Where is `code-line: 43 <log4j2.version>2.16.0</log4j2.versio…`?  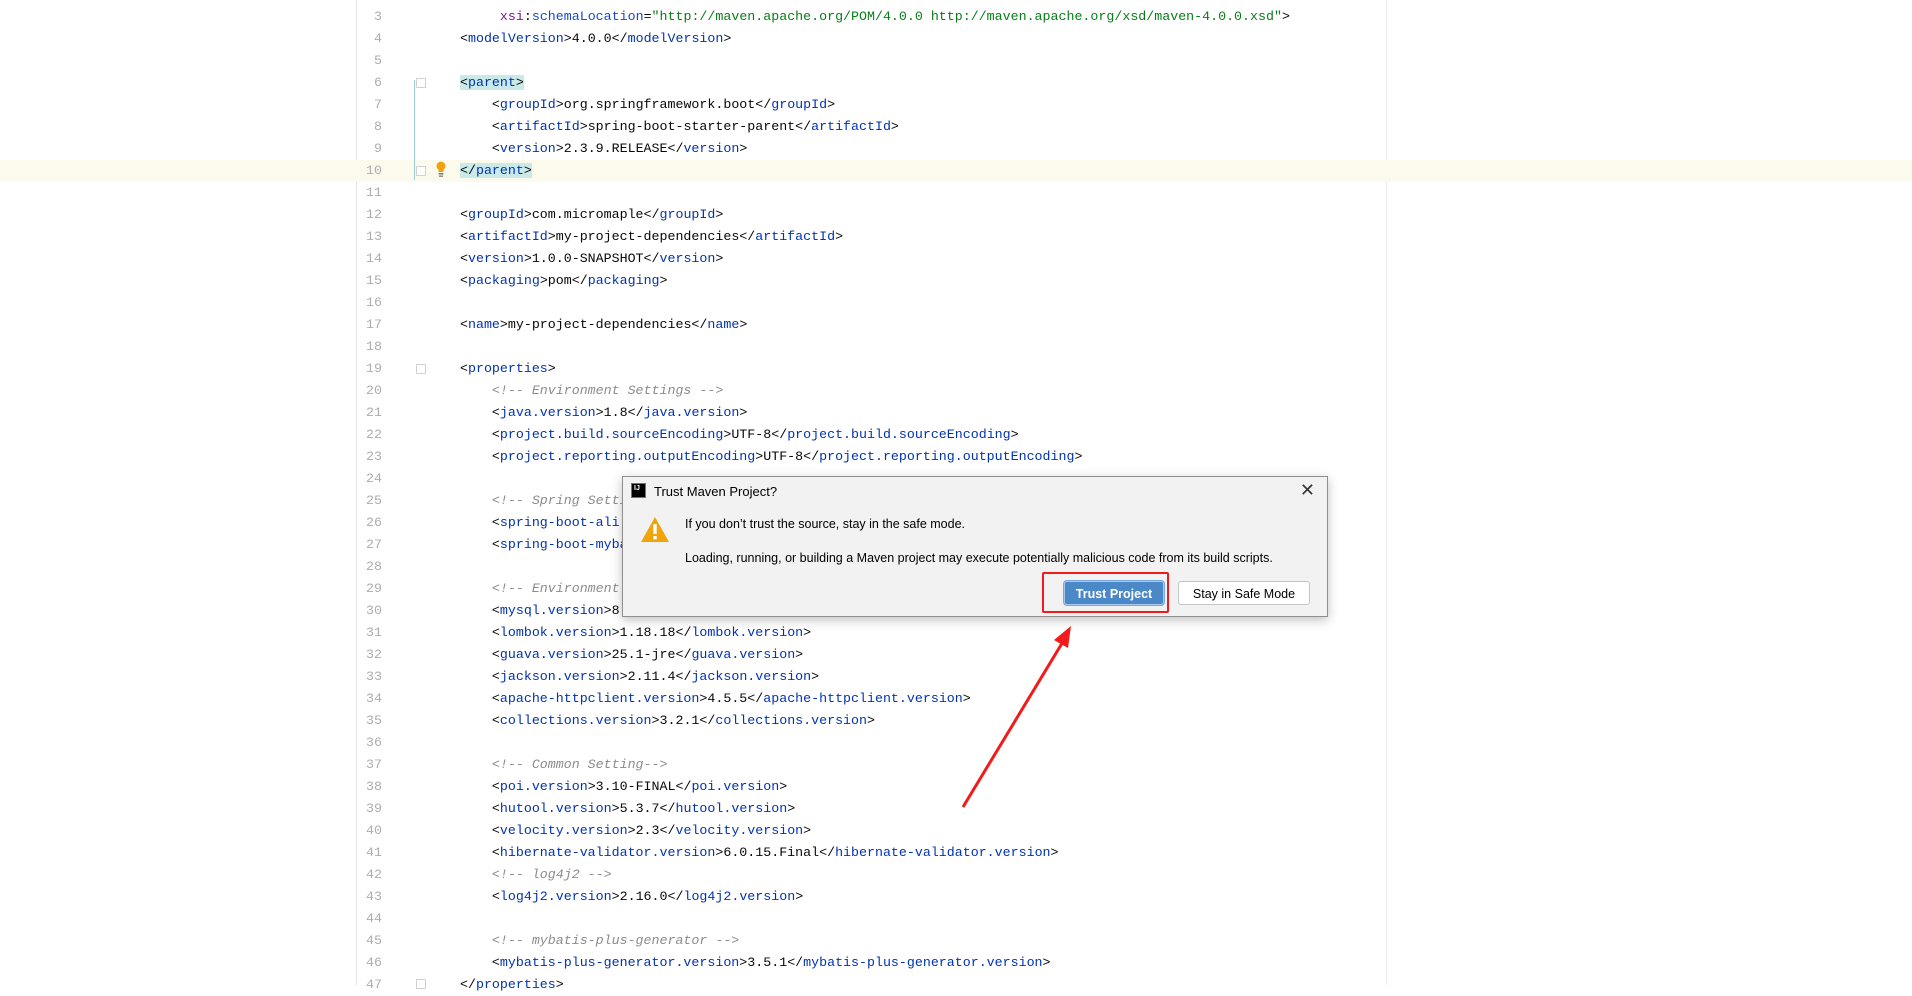
code-line: 43 <log4j2.version>2.16.0</log4j2.versio… is located at coordinates (956, 897).